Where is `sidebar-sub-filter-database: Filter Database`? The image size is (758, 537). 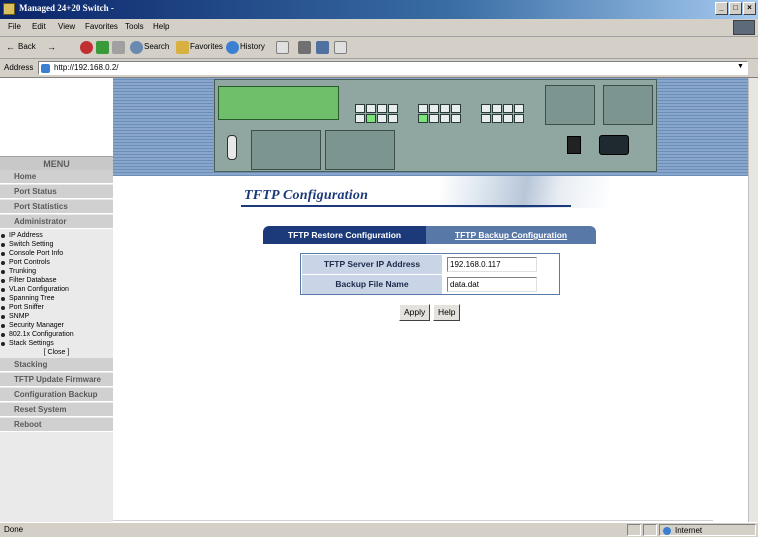
sidebar-sub-filter-database: Filter Database is located at coordinates (56, 280).